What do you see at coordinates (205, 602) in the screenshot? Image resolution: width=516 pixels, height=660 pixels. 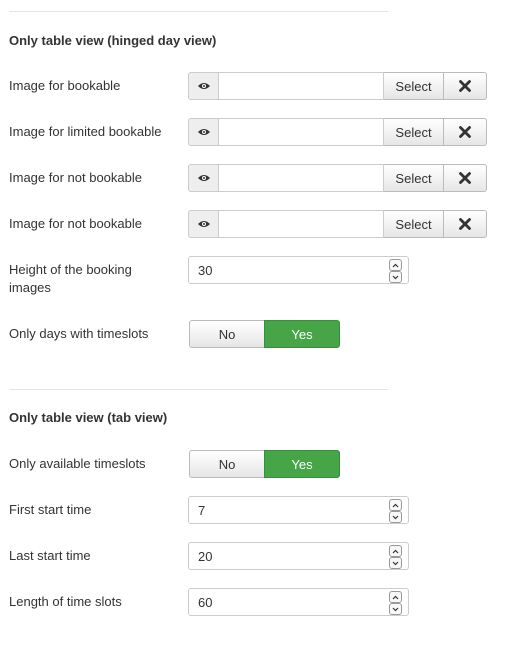 I see `slot-length-value: 60` at bounding box center [205, 602].